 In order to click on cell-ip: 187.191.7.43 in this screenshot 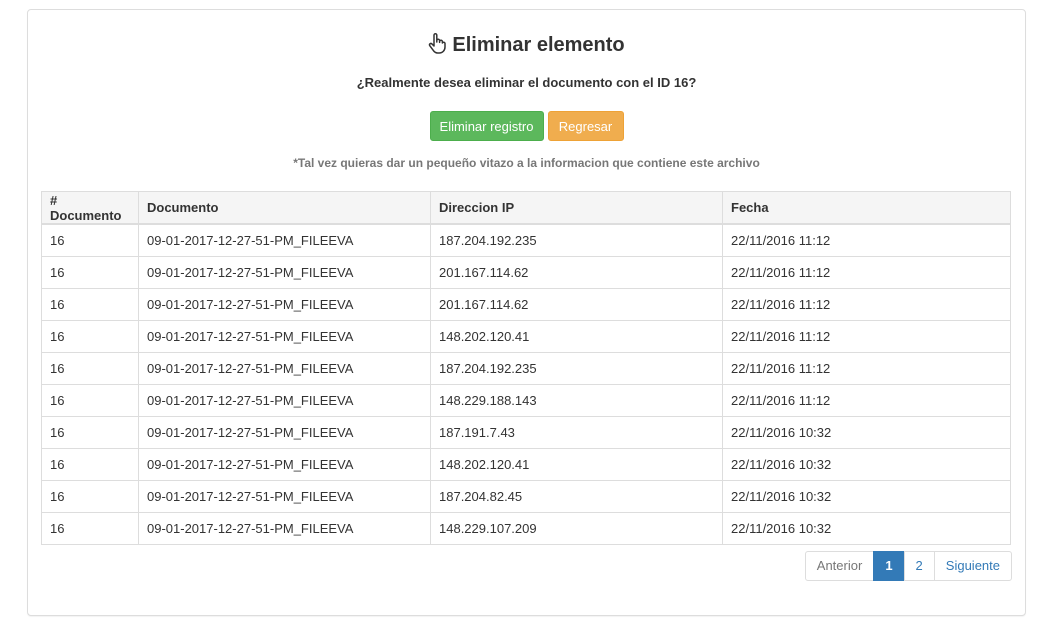, I will do `click(576, 432)`.